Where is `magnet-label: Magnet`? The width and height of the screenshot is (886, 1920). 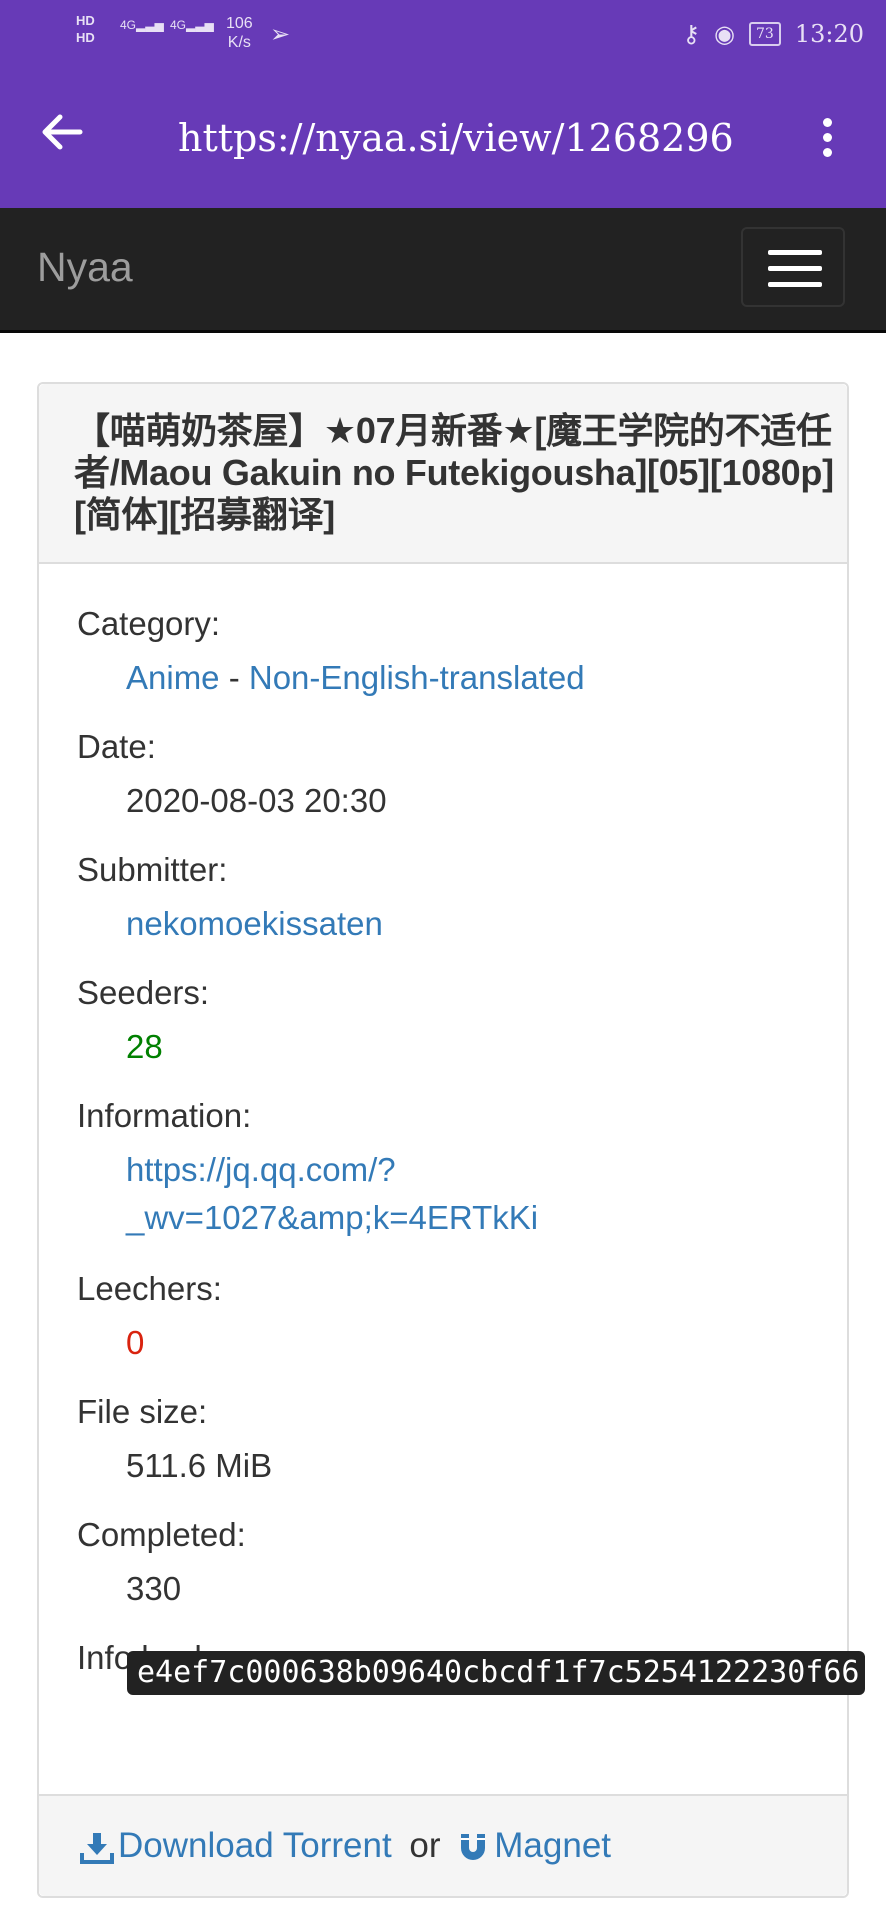 magnet-label: Magnet is located at coordinates (552, 1845).